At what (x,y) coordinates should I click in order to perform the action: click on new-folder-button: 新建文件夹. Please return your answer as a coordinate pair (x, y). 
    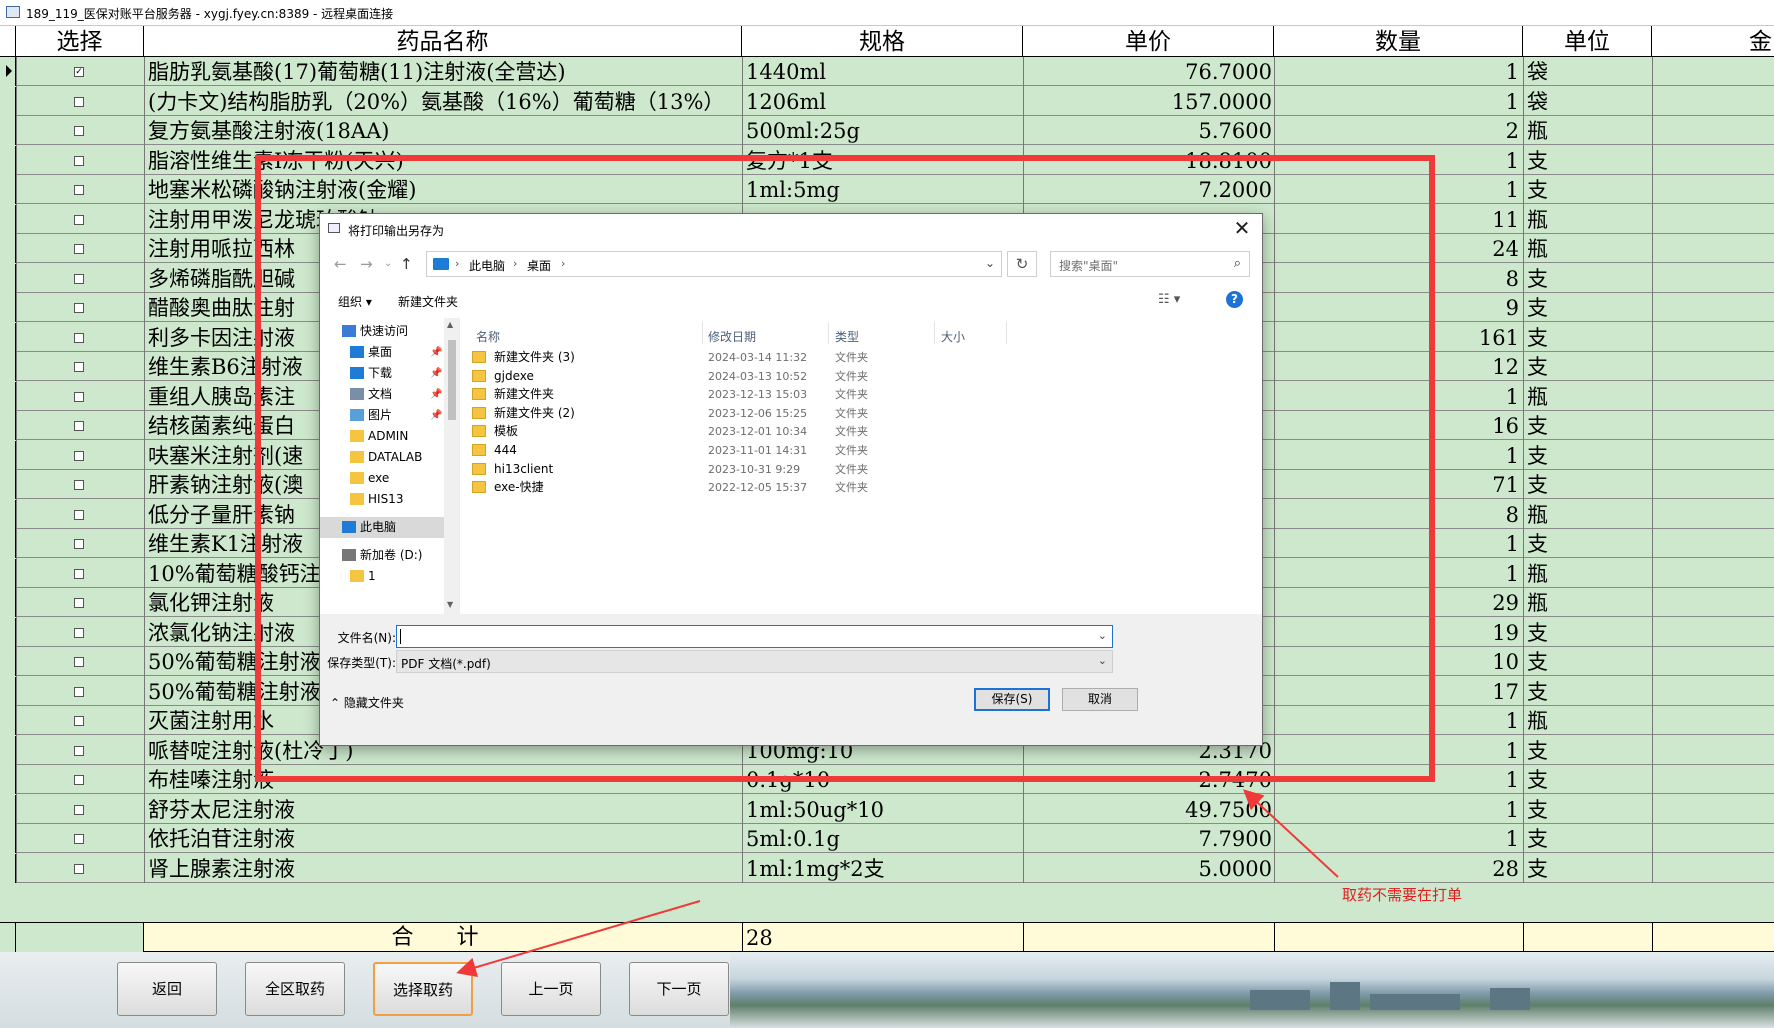
    Looking at the image, I should click on (428, 301).